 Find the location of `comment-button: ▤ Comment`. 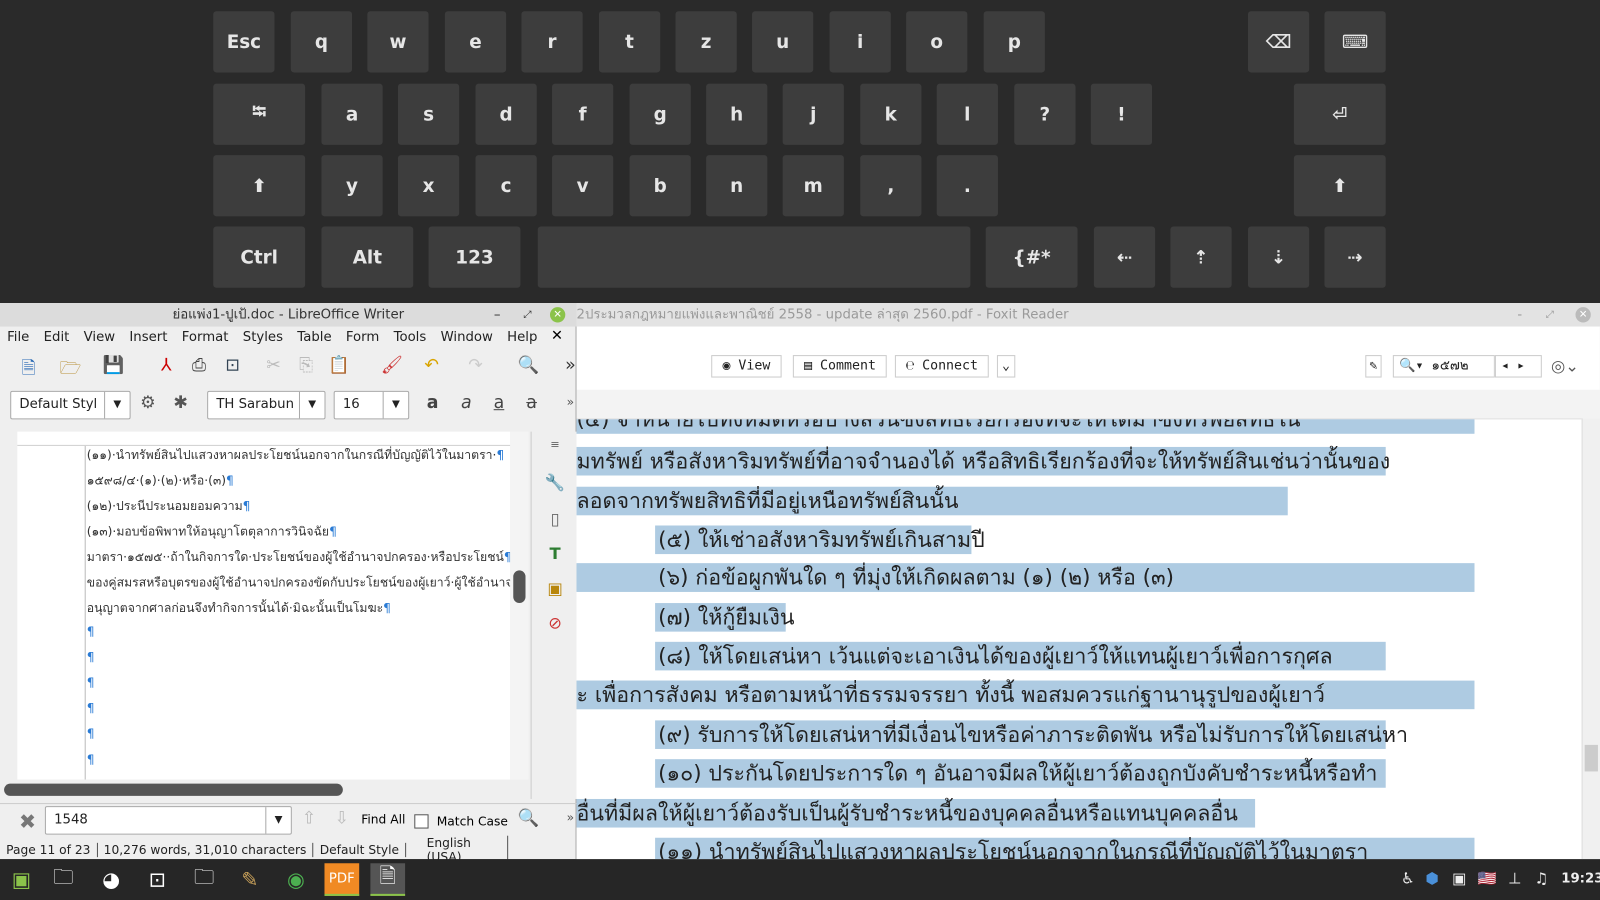

comment-button: ▤ Comment is located at coordinates (840, 366).